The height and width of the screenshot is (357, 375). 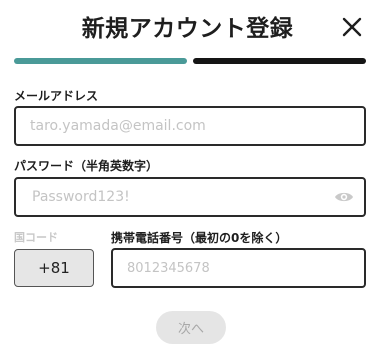 I want to click on country-code-select: +81, so click(x=54, y=268).